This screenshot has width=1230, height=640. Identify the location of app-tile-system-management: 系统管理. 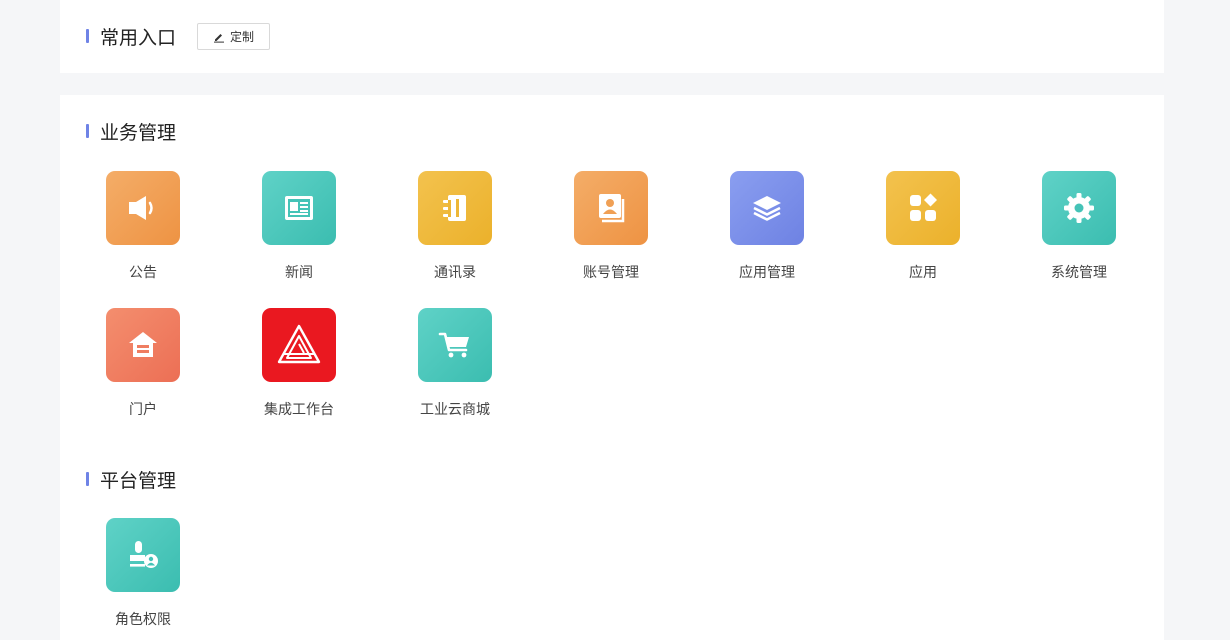
(1079, 231).